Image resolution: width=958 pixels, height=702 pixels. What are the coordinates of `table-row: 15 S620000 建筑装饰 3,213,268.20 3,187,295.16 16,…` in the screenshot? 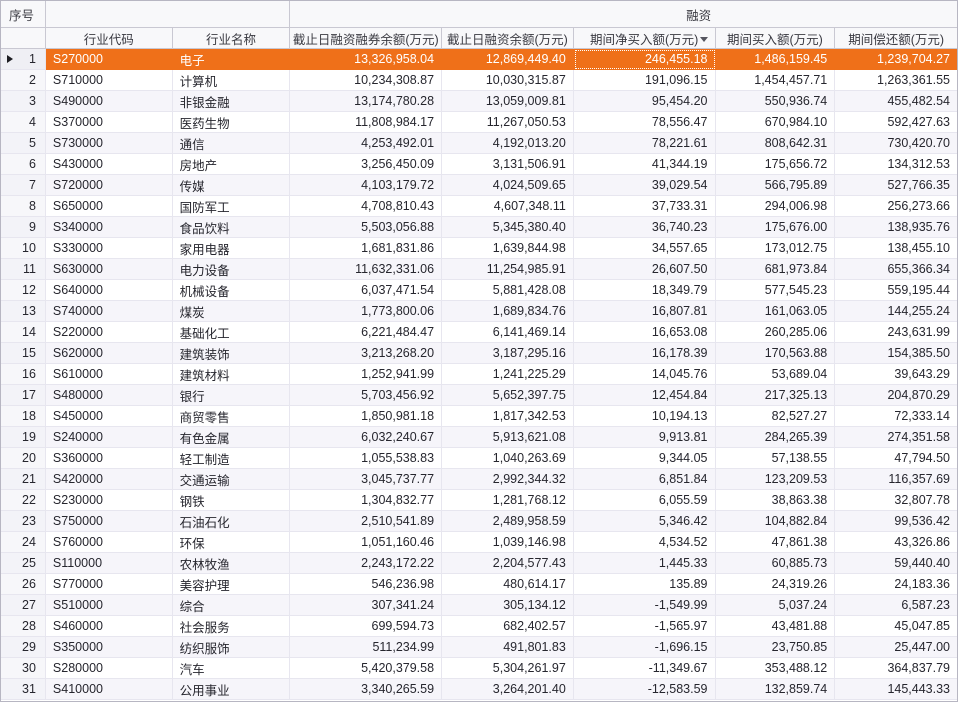 It's located at (479, 353).